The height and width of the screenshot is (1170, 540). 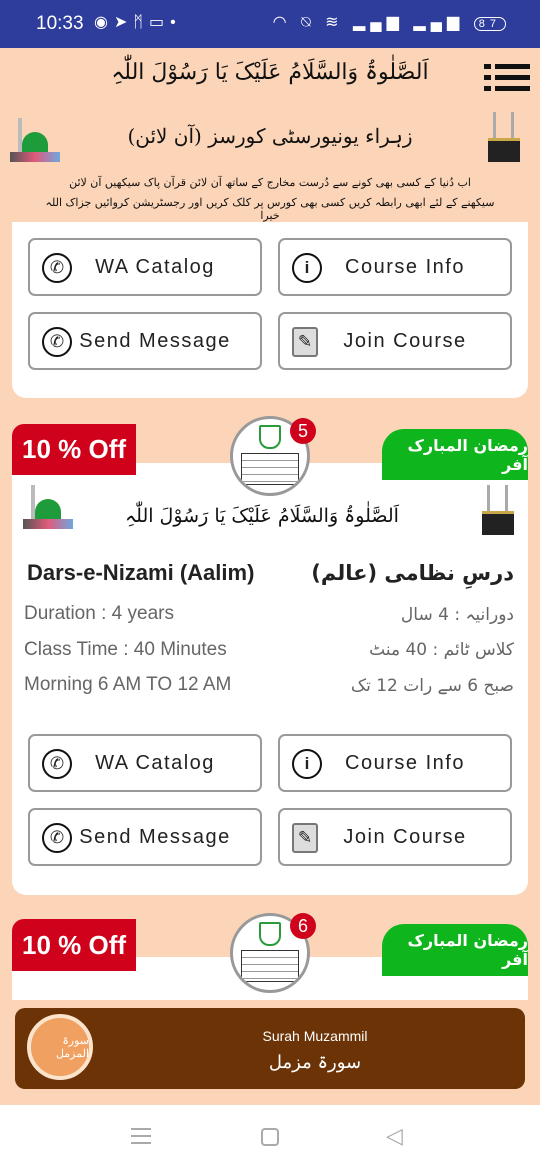 I want to click on course-number-badge: 5, so click(x=303, y=431).